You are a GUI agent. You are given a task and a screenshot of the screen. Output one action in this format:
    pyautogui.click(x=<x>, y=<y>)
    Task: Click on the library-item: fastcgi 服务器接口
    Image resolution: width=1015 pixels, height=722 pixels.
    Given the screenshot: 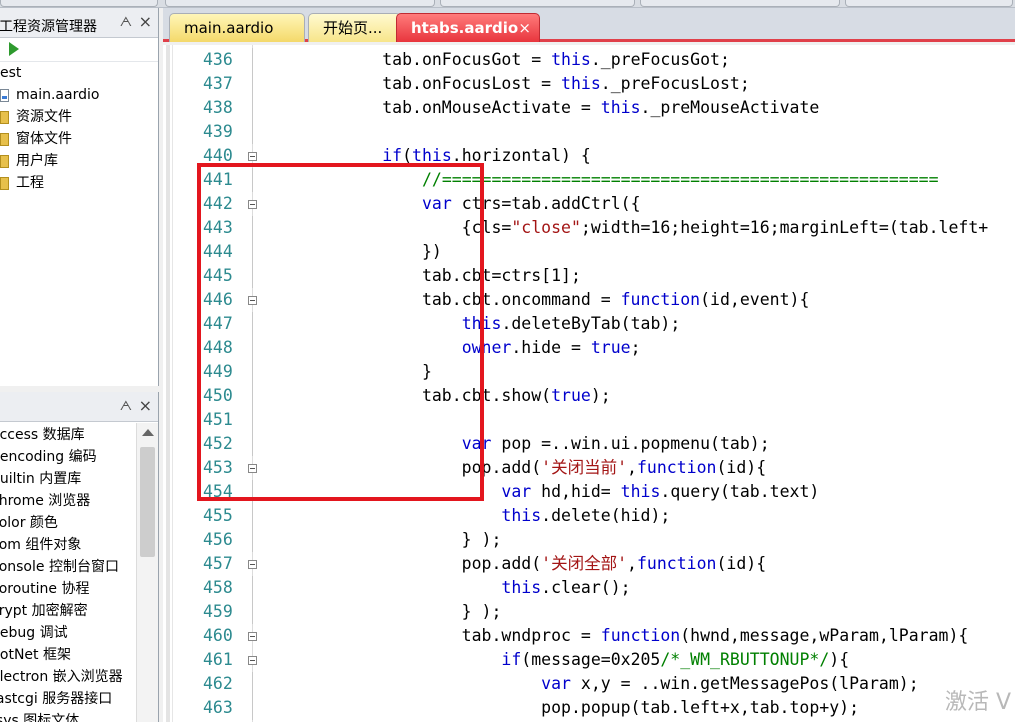 What is the action you would take?
    pyautogui.click(x=67, y=699)
    